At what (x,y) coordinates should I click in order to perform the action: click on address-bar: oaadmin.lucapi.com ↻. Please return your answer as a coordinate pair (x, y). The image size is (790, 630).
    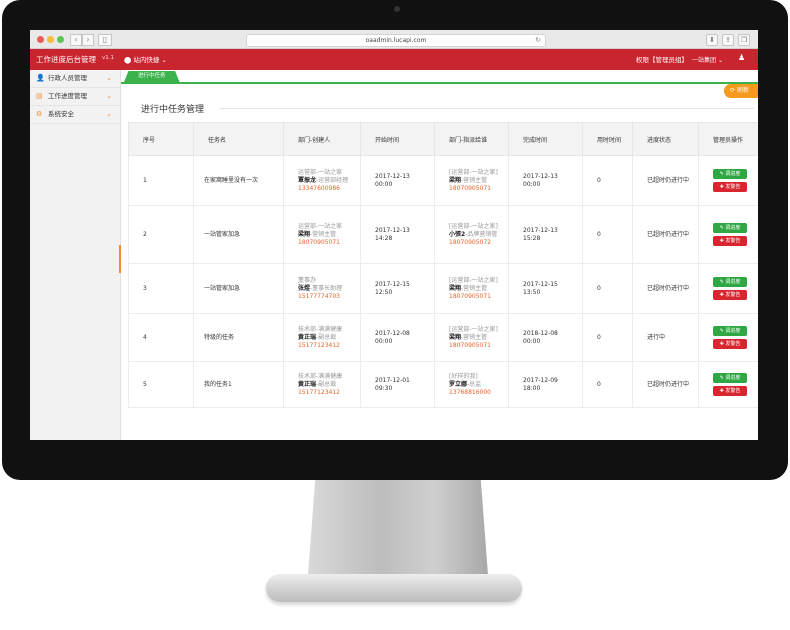
    Looking at the image, I should click on (396, 40).